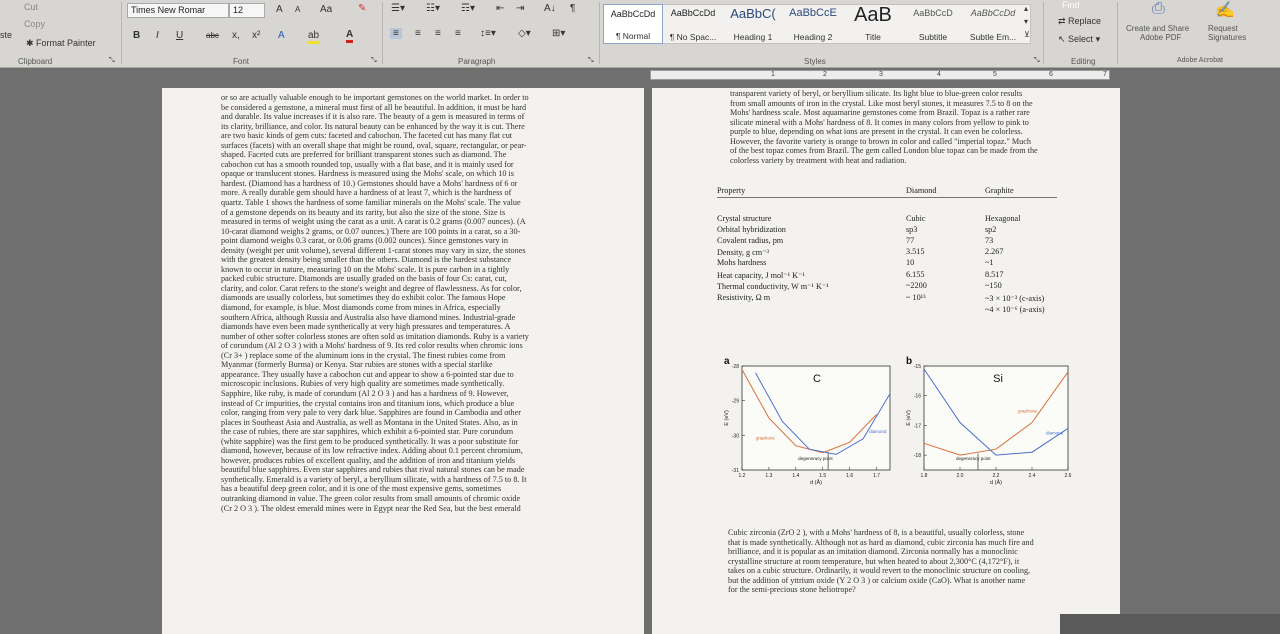  I want to click on pdf-icon: ⎙, so click(1158, 8).